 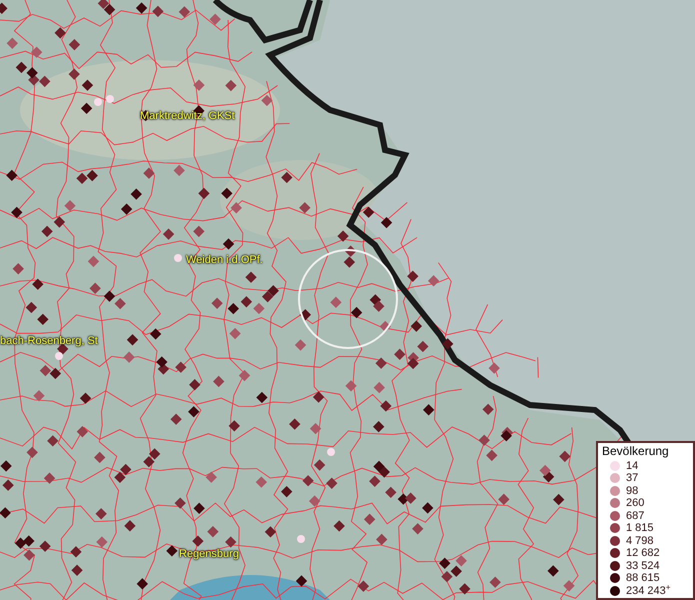 What do you see at coordinates (643, 578) in the screenshot?
I see `legend-label: 88 615` at bounding box center [643, 578].